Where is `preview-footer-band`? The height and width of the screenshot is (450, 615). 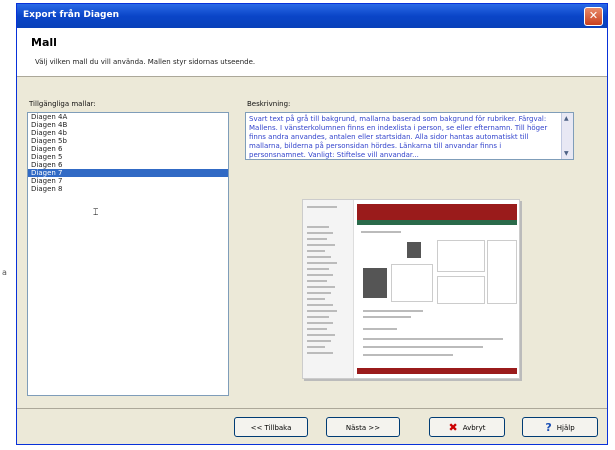 preview-footer-band is located at coordinates (437, 371).